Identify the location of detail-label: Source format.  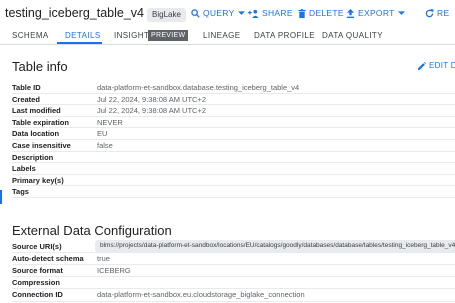
(37, 271).